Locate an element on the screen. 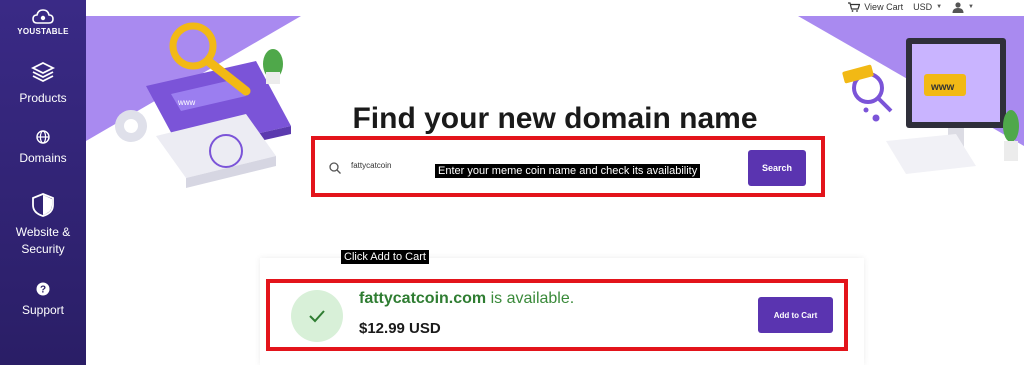 The width and height of the screenshot is (1024, 365). availability-message: fattycatcoin.com is available. is located at coordinates (466, 299).